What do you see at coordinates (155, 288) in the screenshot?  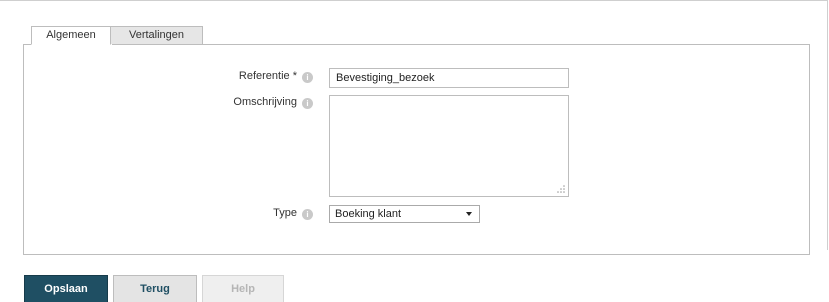 I see `back-button: Terug` at bounding box center [155, 288].